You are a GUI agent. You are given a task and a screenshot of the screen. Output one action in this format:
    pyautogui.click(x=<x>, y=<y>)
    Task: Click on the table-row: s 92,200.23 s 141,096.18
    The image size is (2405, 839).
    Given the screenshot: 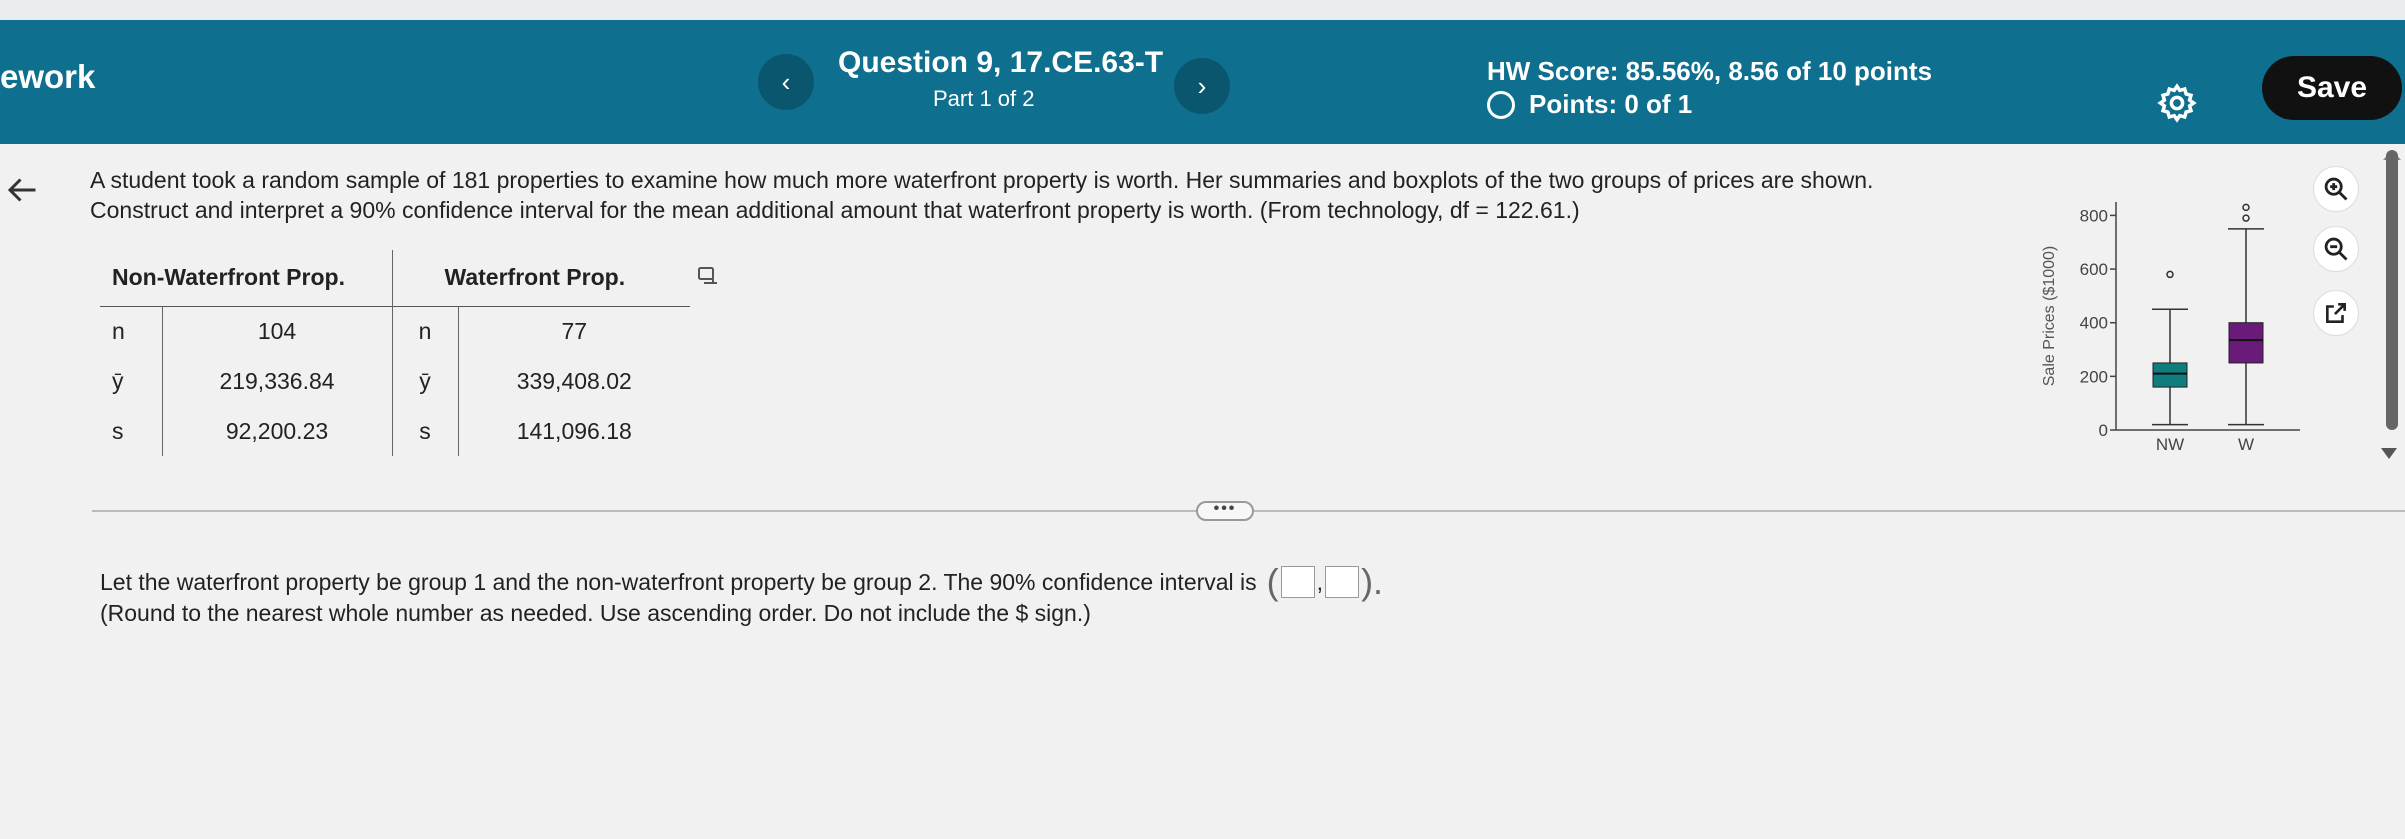 What is the action you would take?
    pyautogui.click(x=395, y=431)
    